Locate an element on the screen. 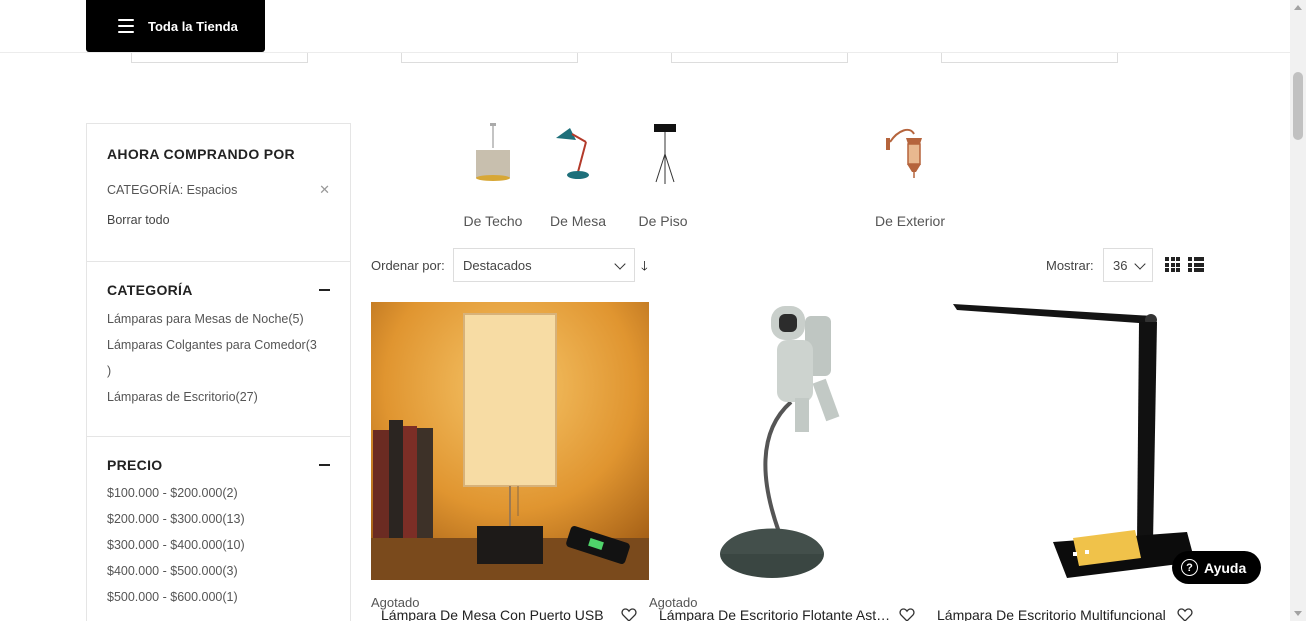 This screenshot has width=1306, height=621. price-item: $300.000 - $400.000(10) is located at coordinates (218, 545).